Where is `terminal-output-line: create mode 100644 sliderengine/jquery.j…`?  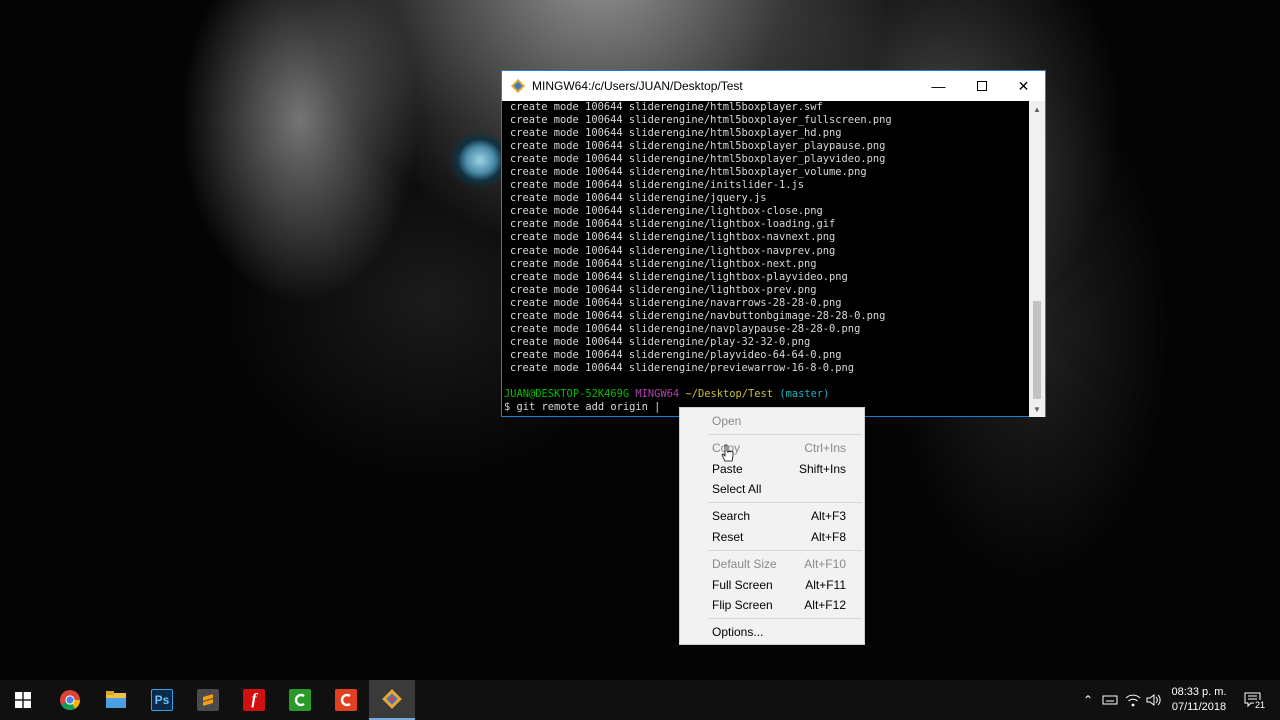
terminal-output-line: create mode 100644 sliderengine/jquery.j… is located at coordinates (638, 198).